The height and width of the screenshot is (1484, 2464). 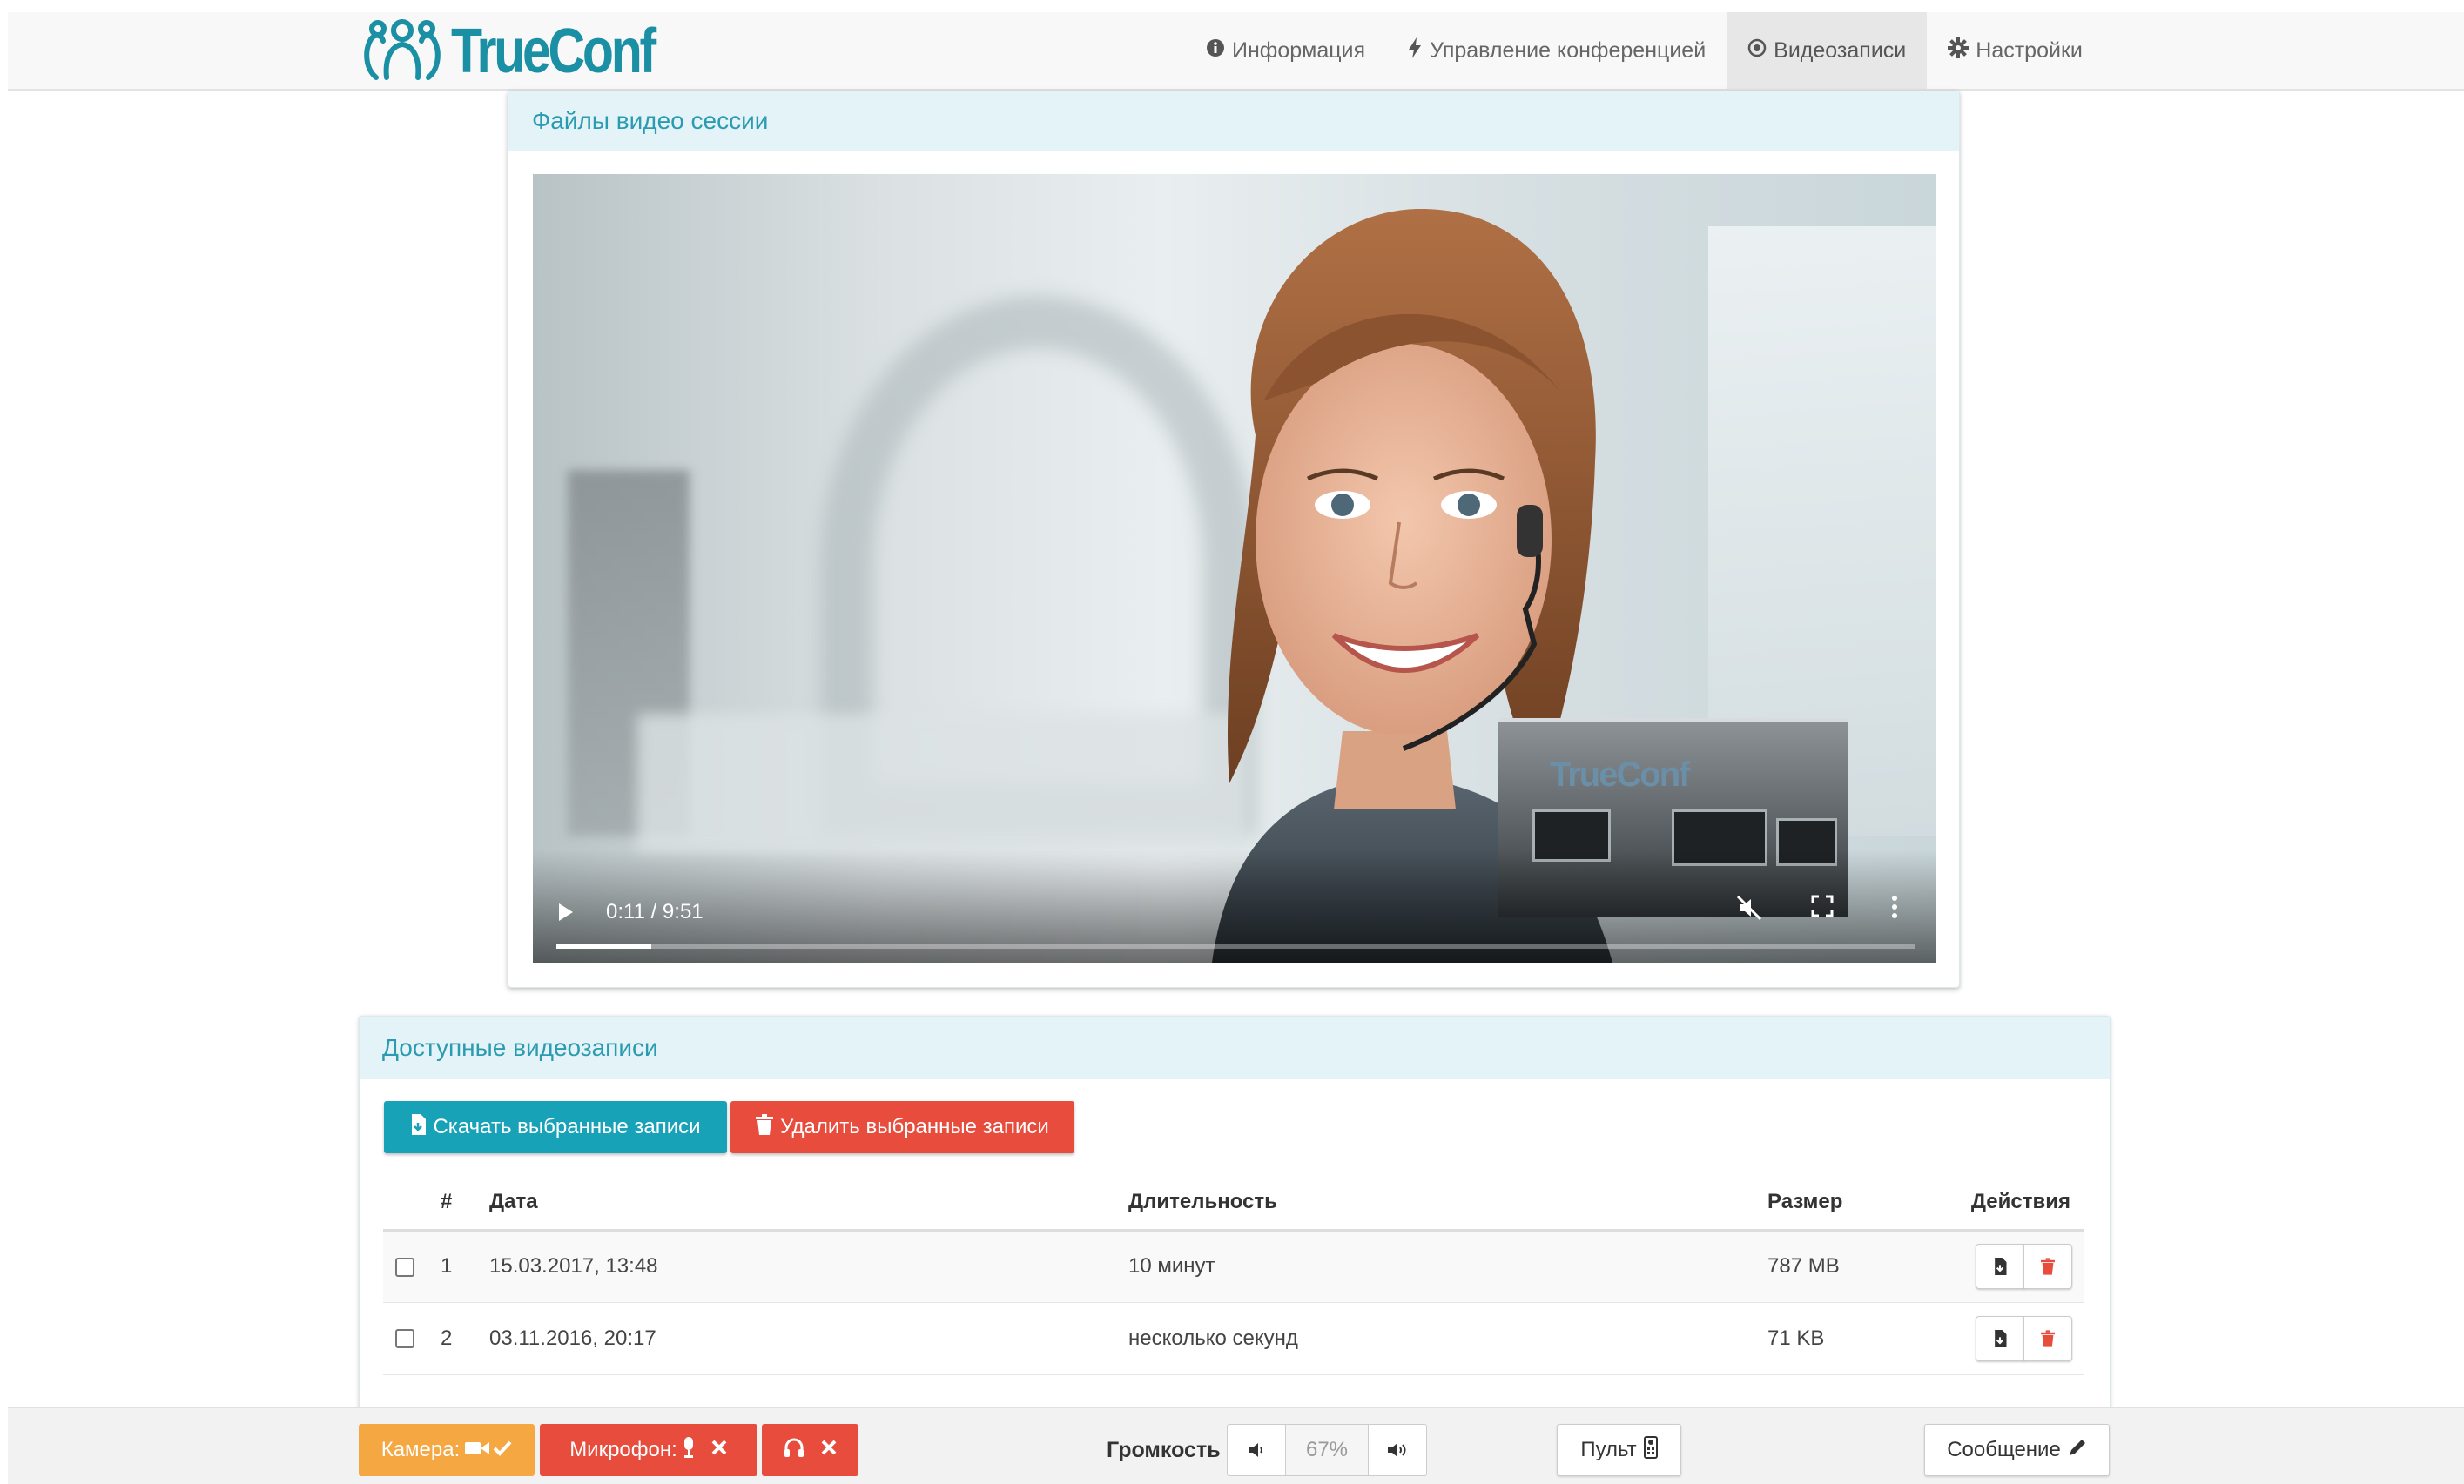 I want to click on nav-item-label: Видеозаписи, so click(x=1841, y=50).